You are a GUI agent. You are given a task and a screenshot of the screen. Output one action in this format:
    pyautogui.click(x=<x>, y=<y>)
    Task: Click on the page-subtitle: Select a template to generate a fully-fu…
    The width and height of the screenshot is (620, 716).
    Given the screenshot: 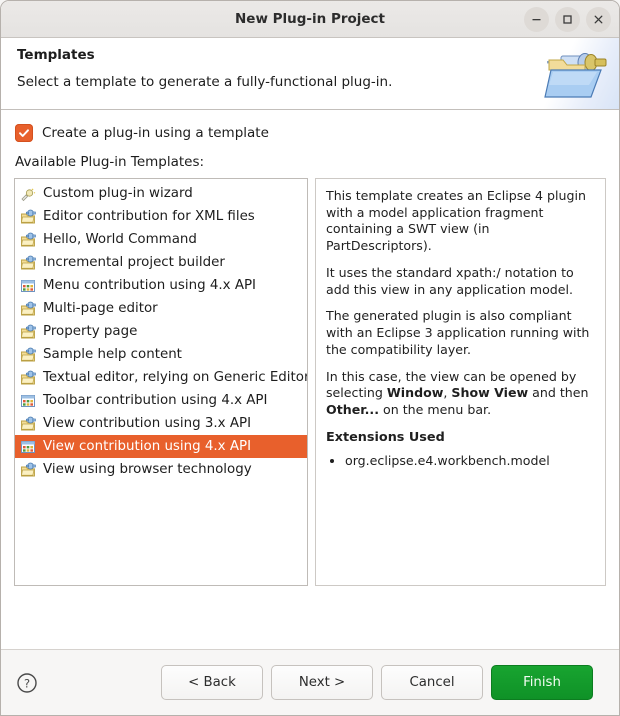 What is the action you would take?
    pyautogui.click(x=205, y=82)
    